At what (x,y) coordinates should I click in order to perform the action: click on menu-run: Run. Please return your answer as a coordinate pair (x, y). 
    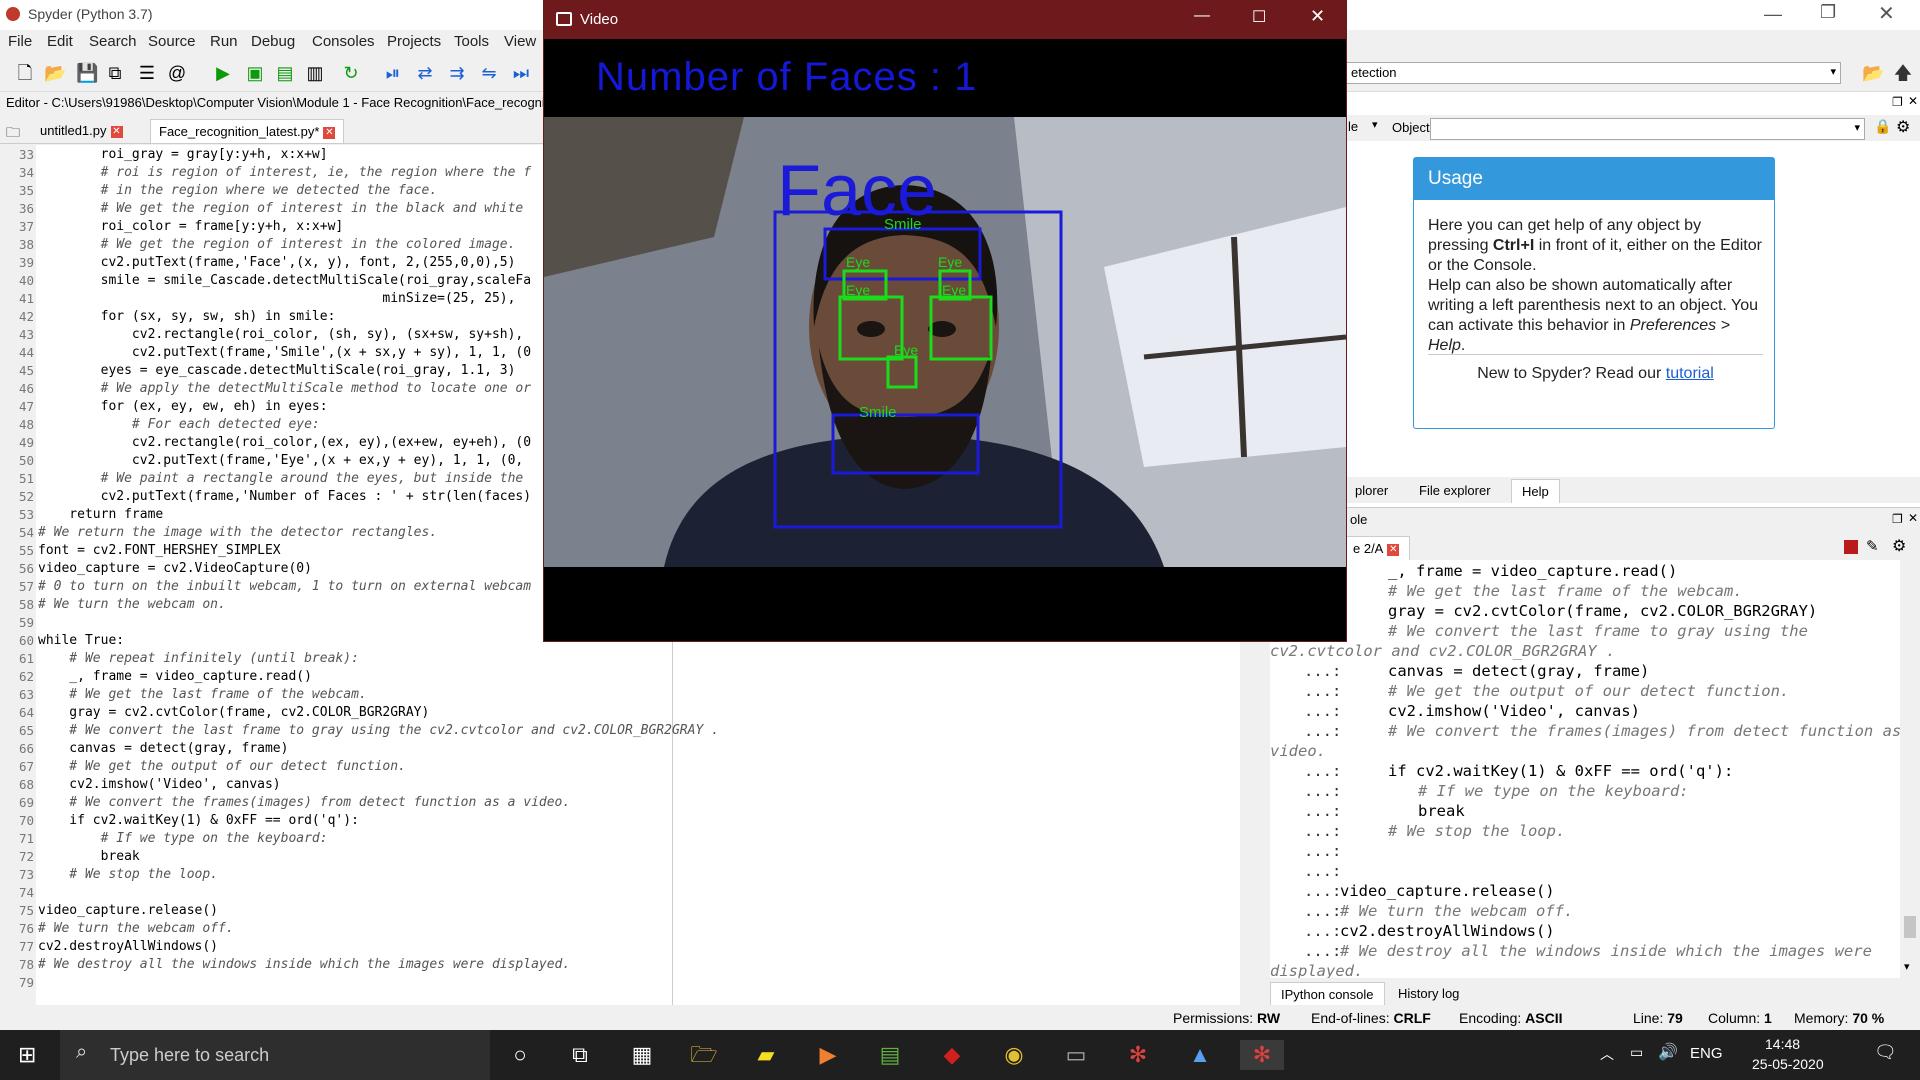
    Looking at the image, I should click on (224, 41).